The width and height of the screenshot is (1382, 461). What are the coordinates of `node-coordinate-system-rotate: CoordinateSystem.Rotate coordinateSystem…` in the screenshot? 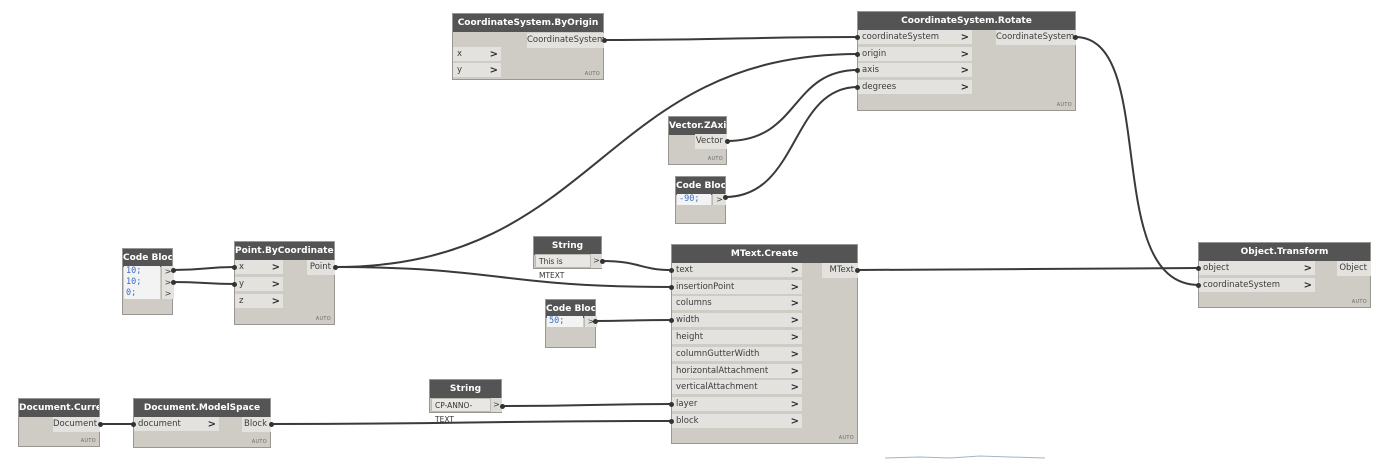 It's located at (966, 61).